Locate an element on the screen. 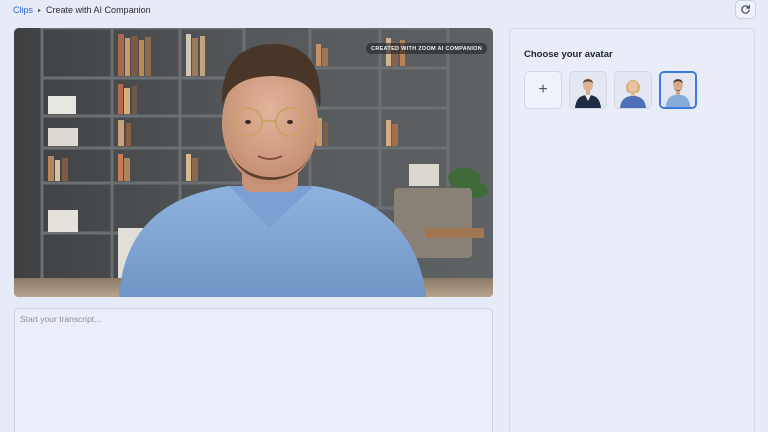  add-avatar-button: + is located at coordinates (543, 90).